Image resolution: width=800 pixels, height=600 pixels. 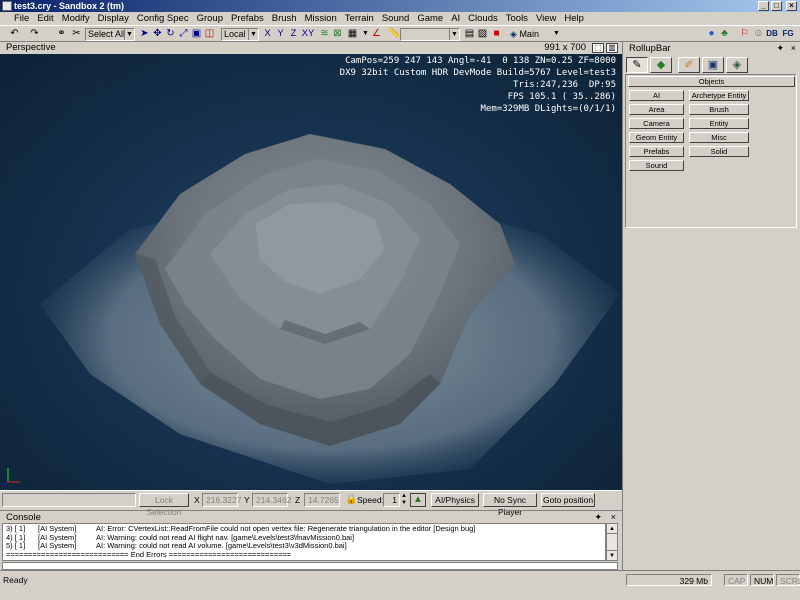 What do you see at coordinates (724, 34) in the screenshot?
I see `tree-icon: ♣` at bounding box center [724, 34].